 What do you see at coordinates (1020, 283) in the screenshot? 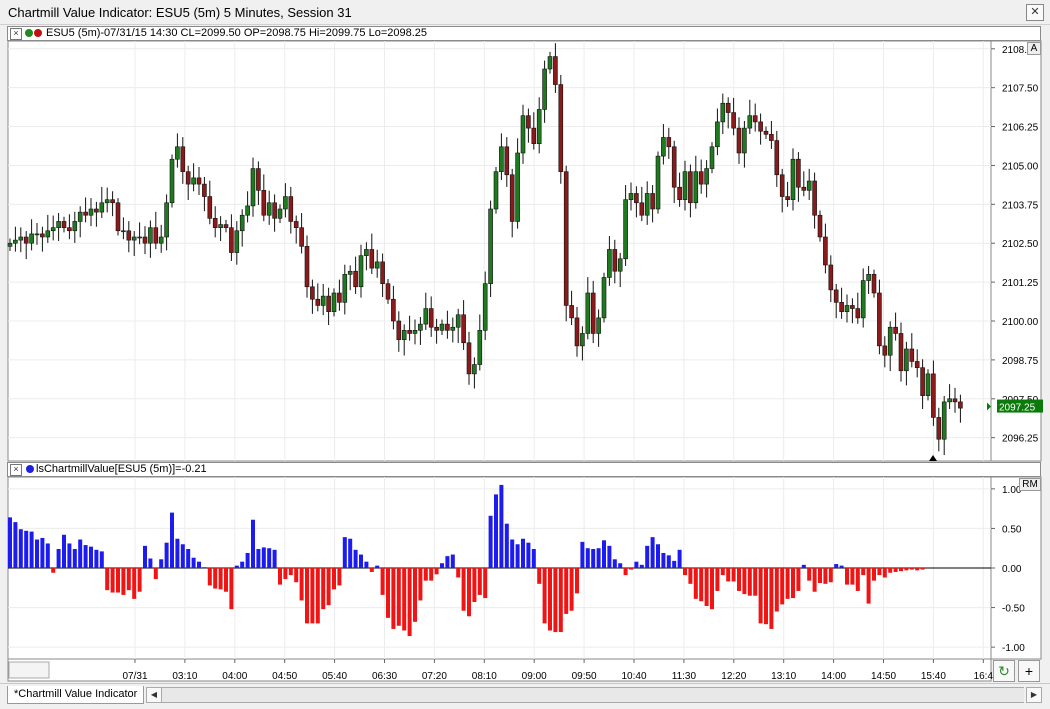
I see `price-axis-label: 2101.25` at bounding box center [1020, 283].